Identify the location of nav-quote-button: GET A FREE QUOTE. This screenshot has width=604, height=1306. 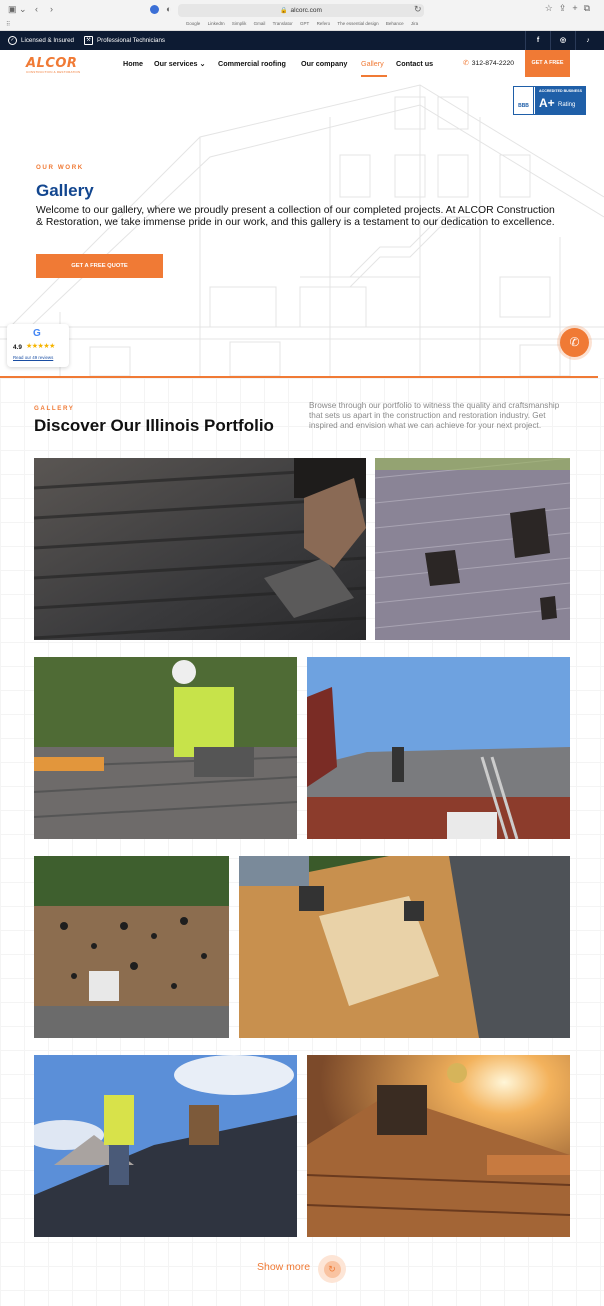
(547, 71).